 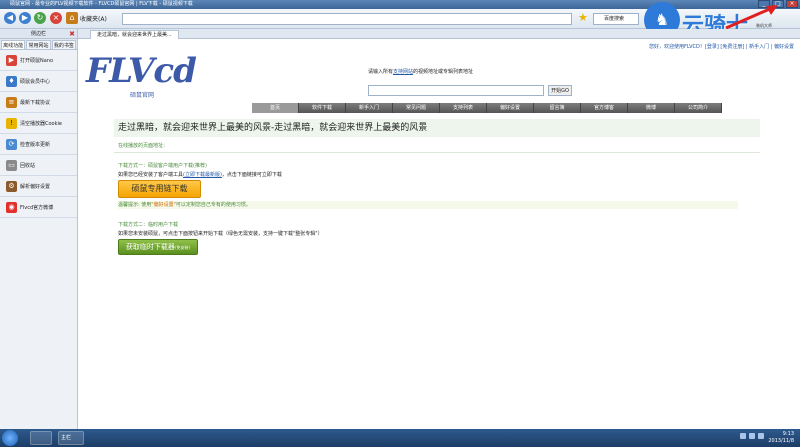 I want to click on doc-icon: ≡, so click(x=11, y=102).